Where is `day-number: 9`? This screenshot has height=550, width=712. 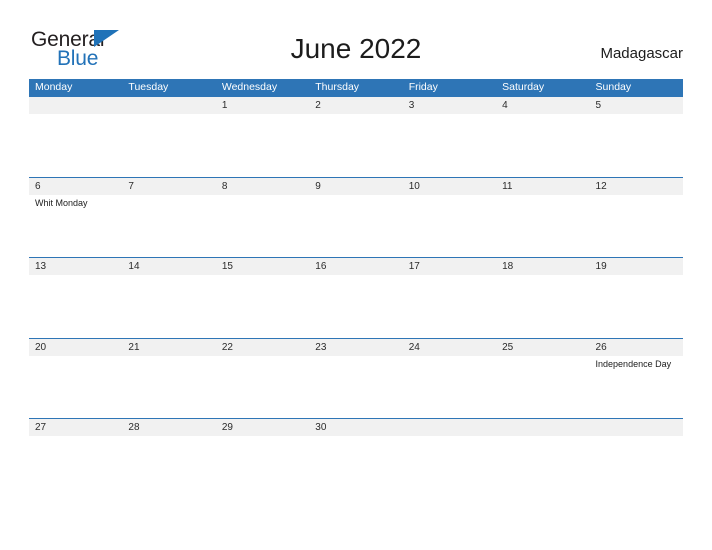
day-number: 9 is located at coordinates (355, 186).